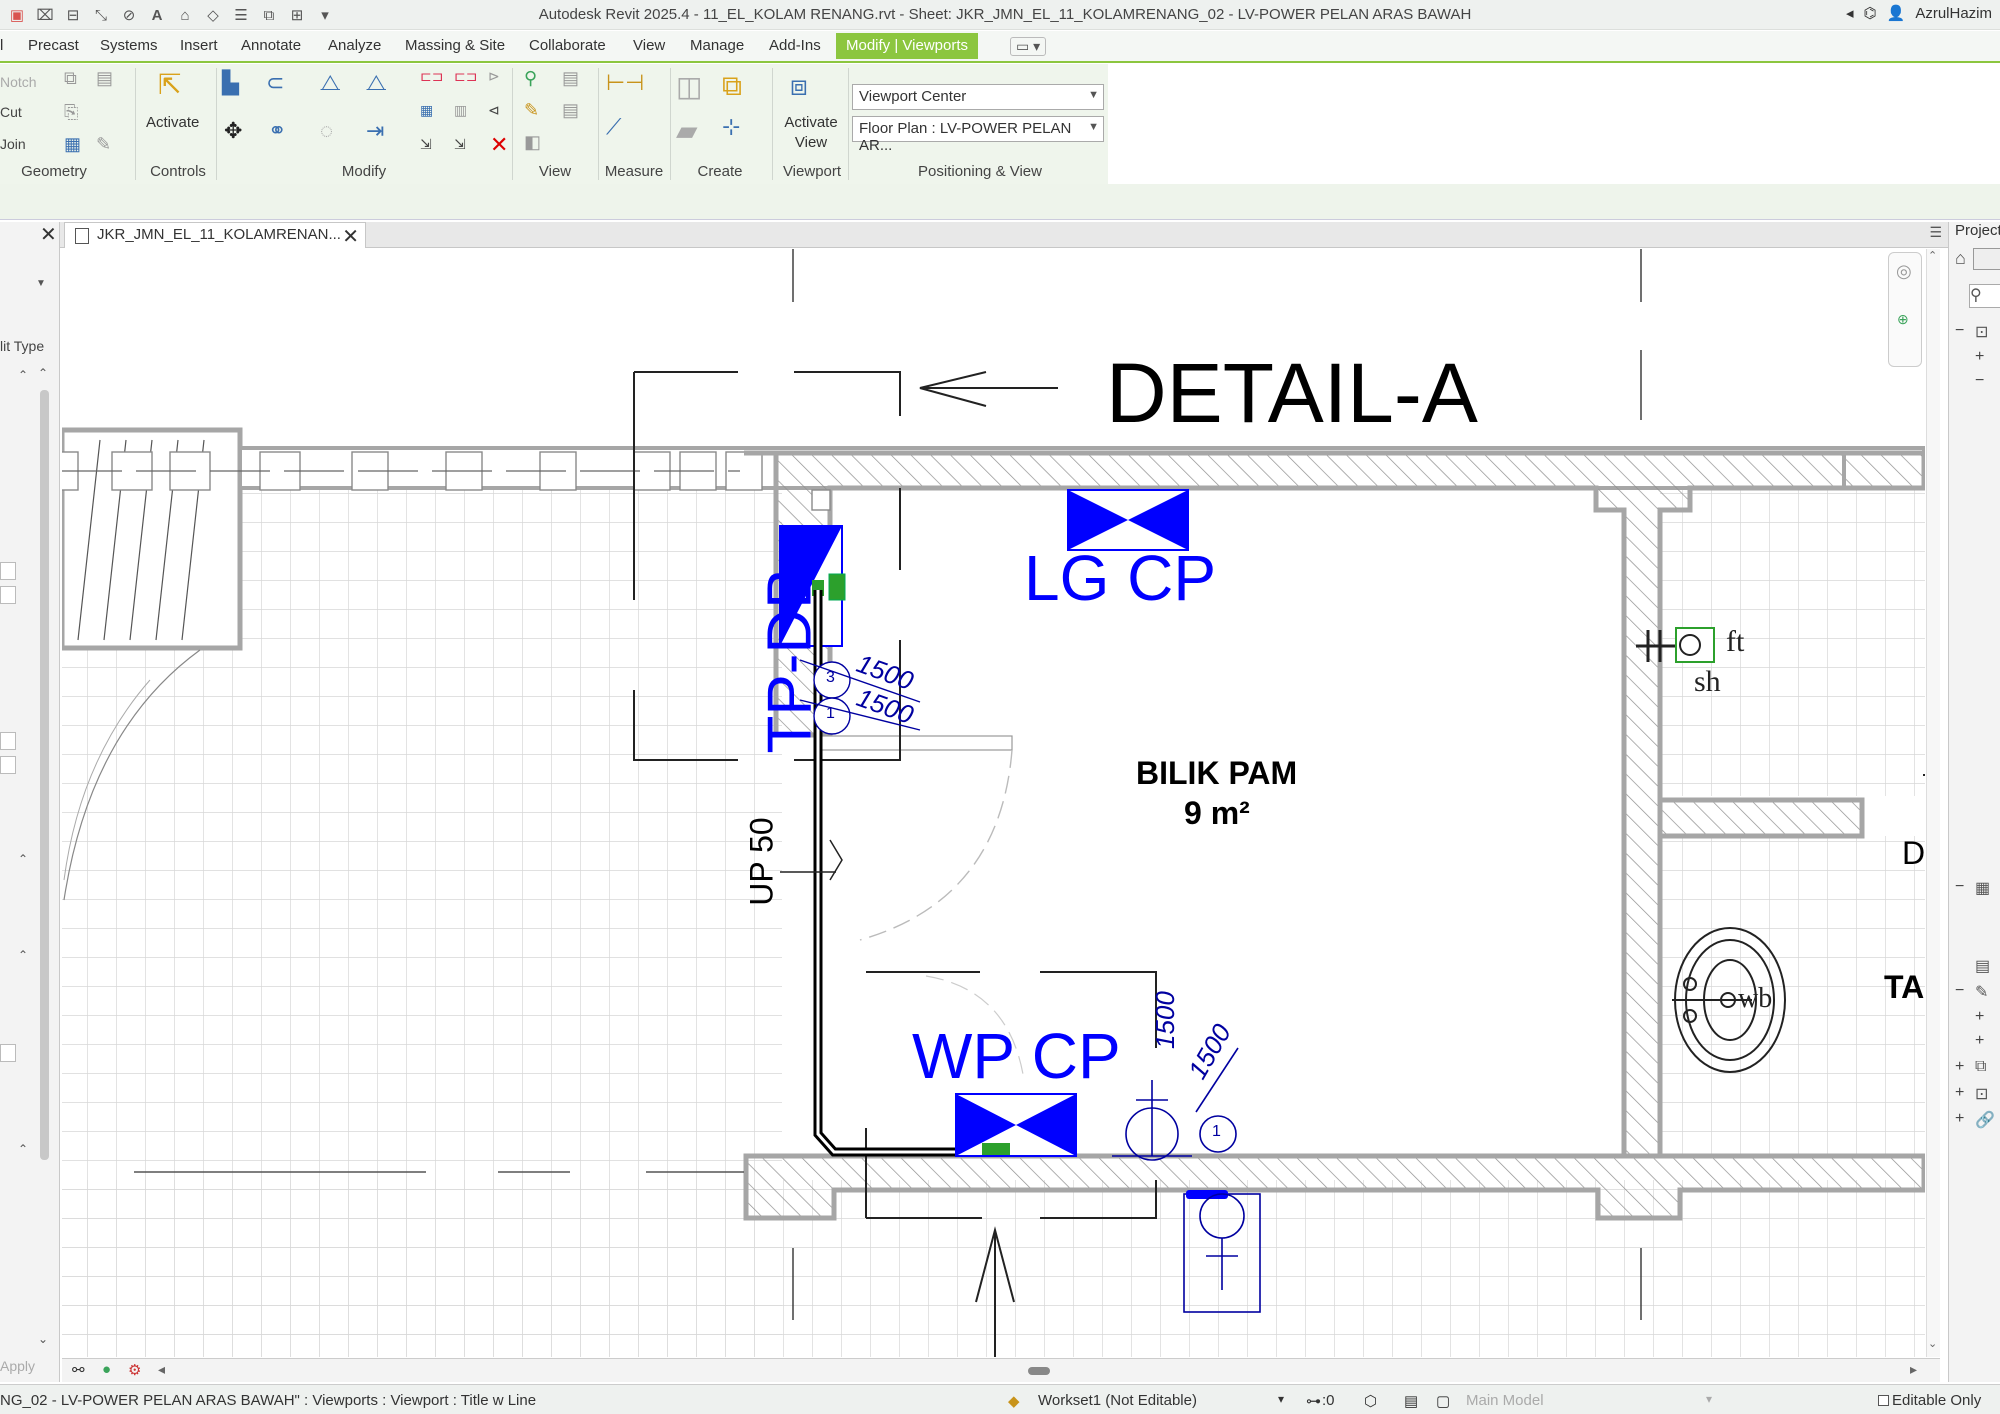  What do you see at coordinates (1896, 13) in the screenshot?
I see `user-icon: 👤` at bounding box center [1896, 13].